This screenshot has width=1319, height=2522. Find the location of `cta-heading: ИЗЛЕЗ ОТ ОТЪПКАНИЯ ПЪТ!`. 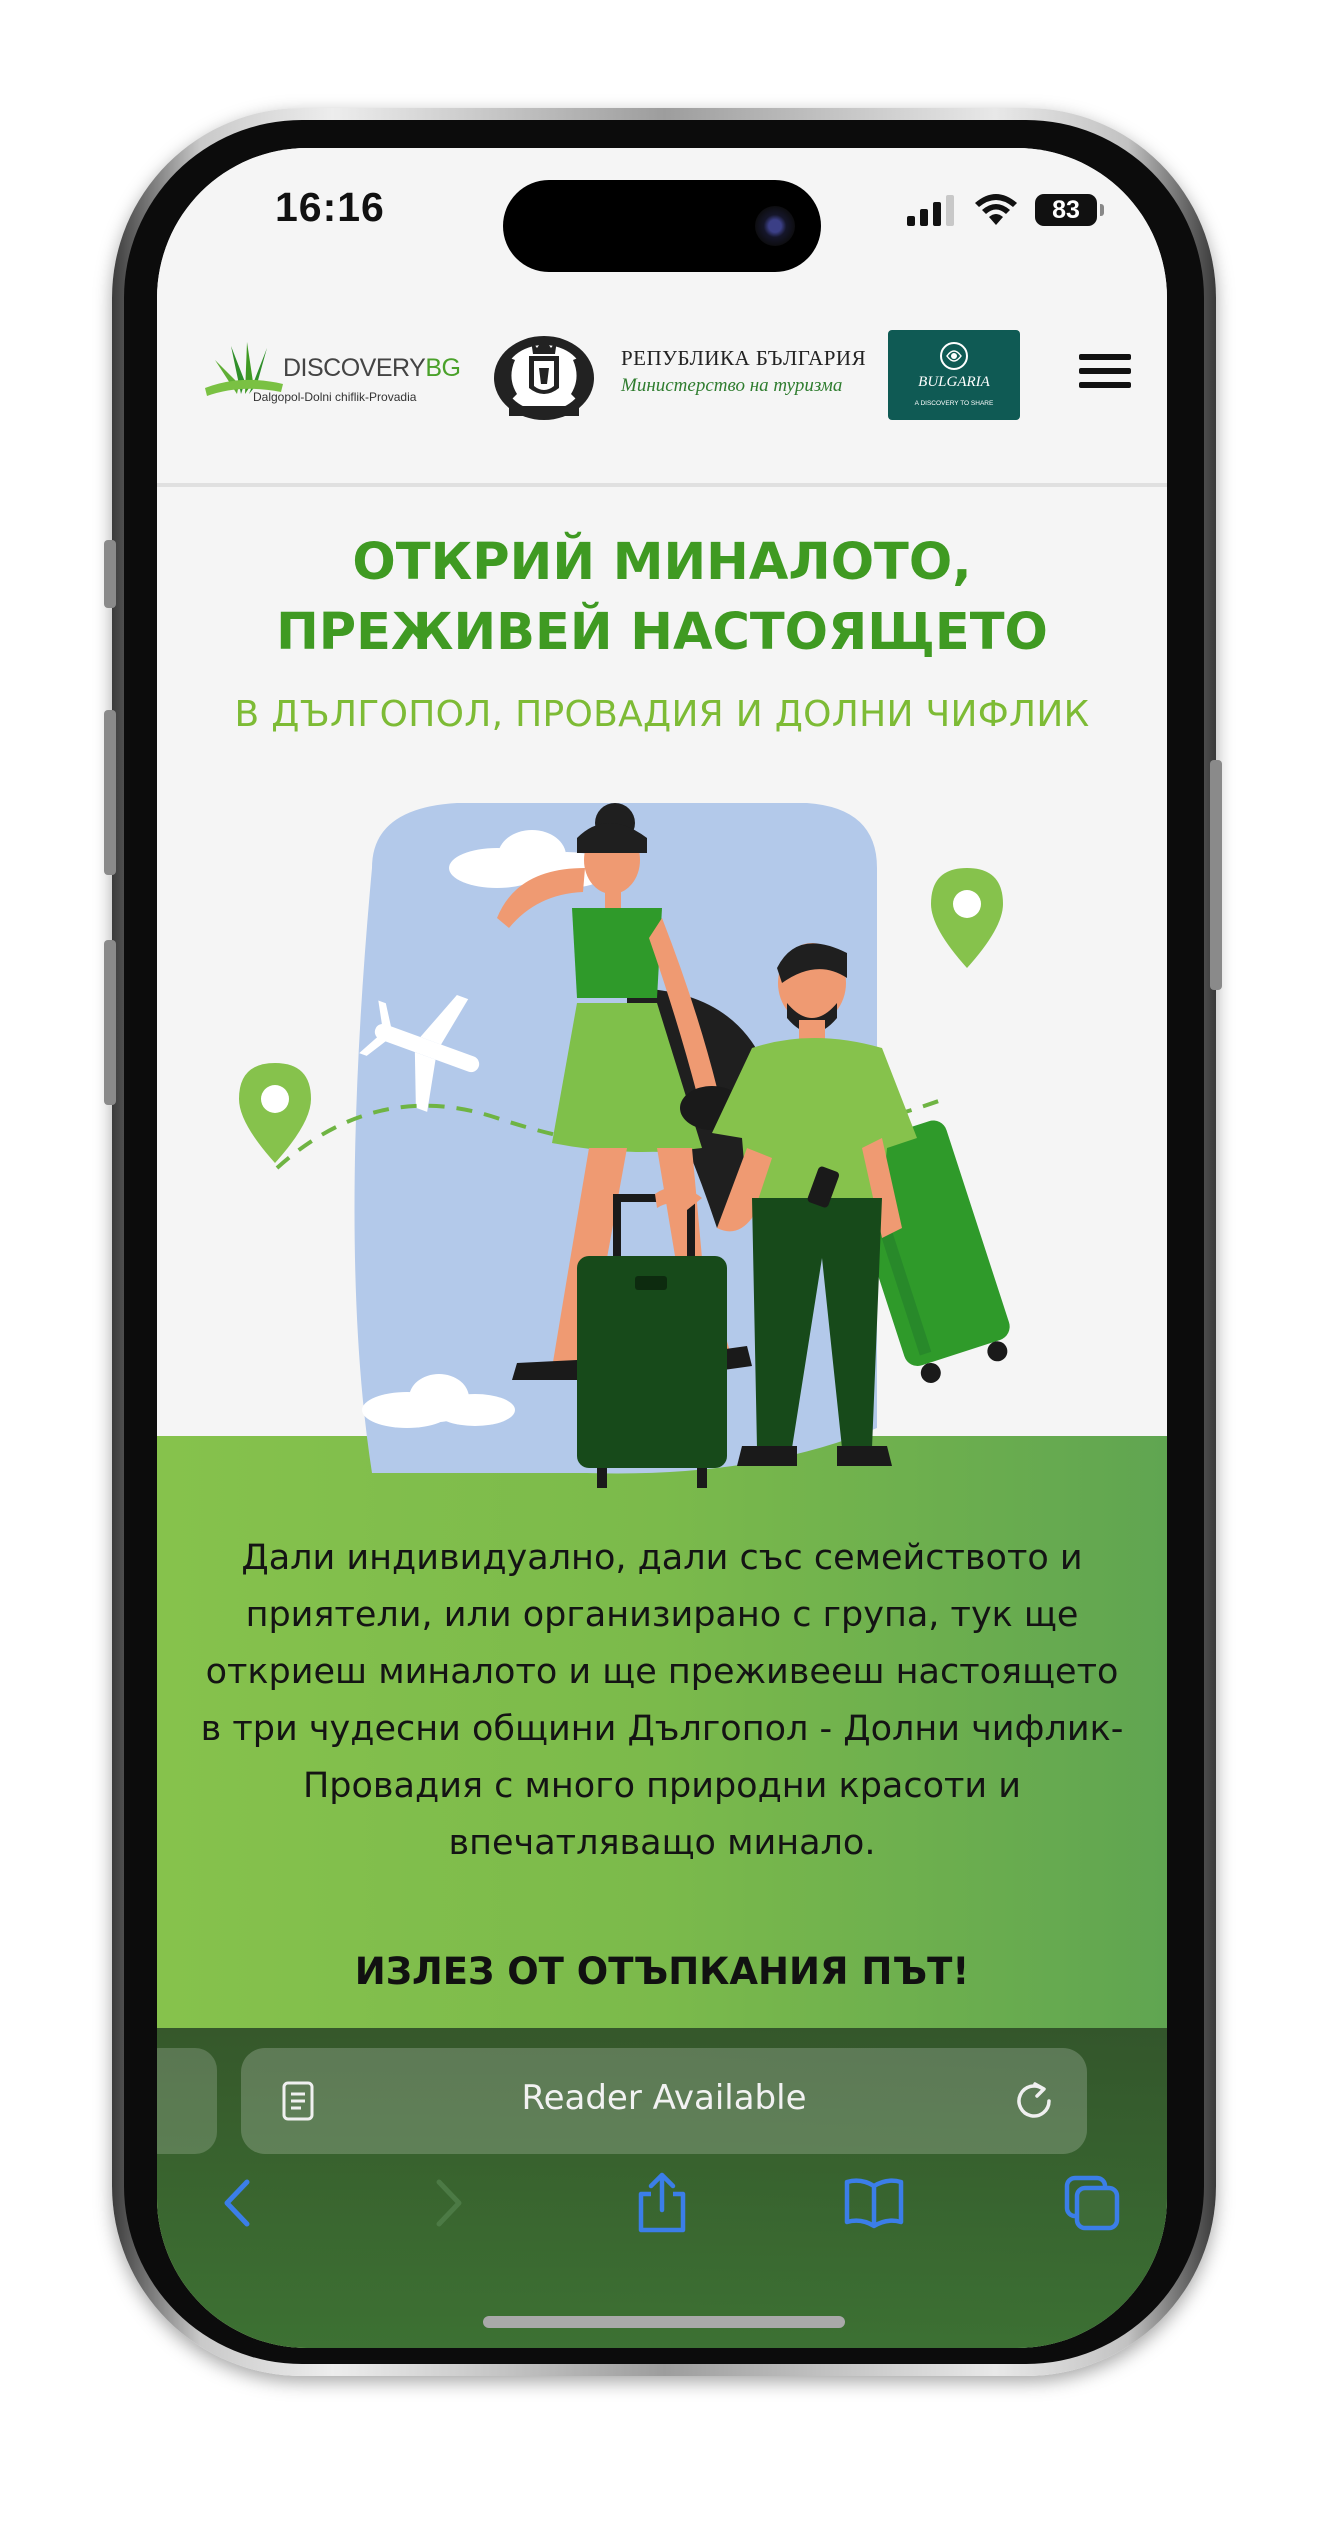

cta-heading: ИЗЛЕЗ ОТ ОТЪПКАНИЯ ПЪТ! is located at coordinates (662, 1971).